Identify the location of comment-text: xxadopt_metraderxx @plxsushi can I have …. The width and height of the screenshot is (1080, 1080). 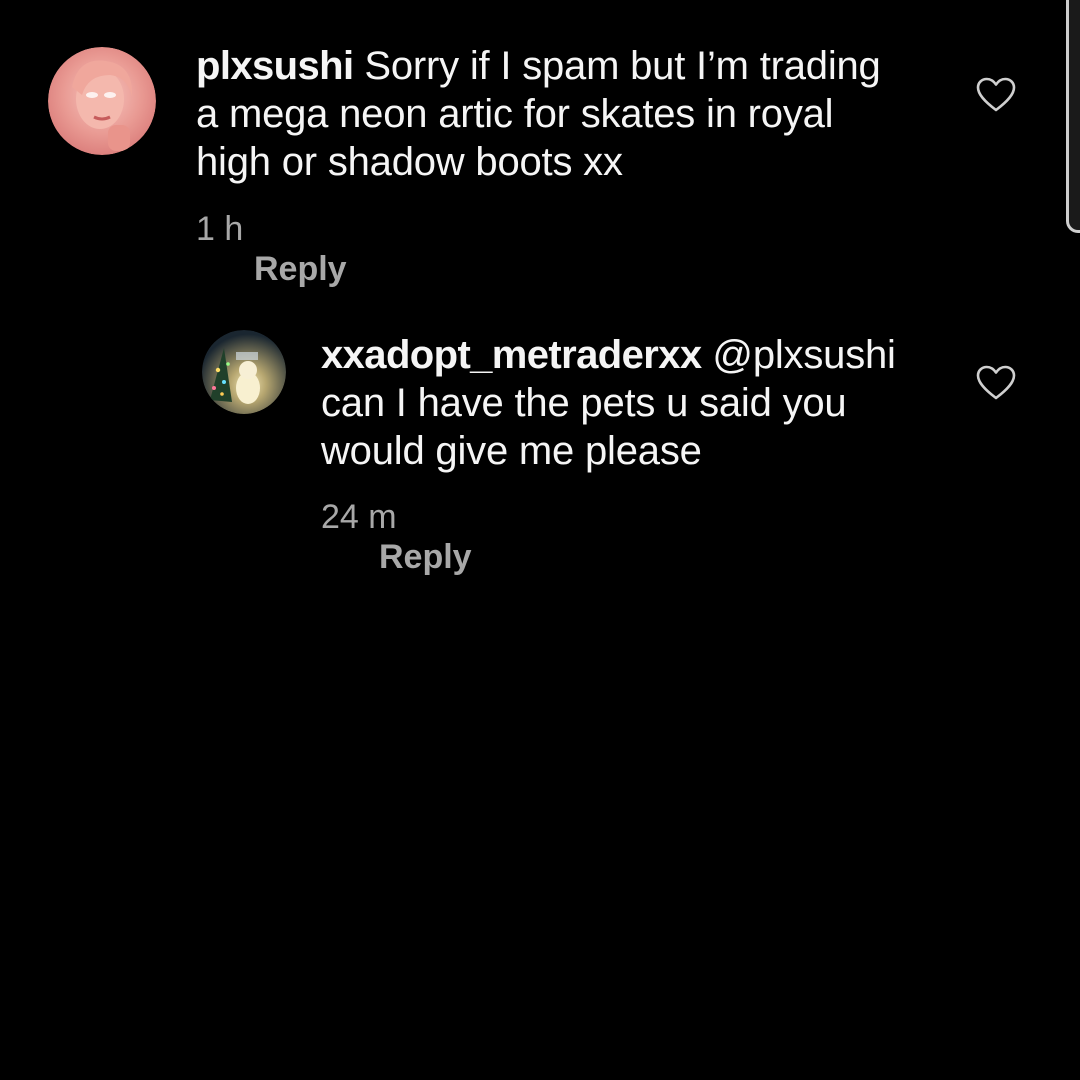
(641, 403).